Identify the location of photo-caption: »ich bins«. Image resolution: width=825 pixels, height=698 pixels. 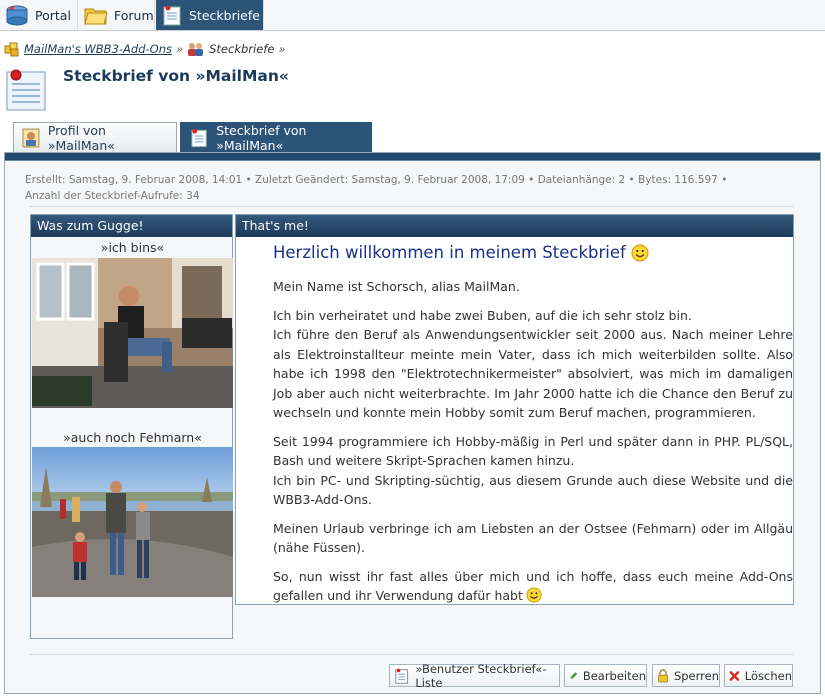
(132, 247).